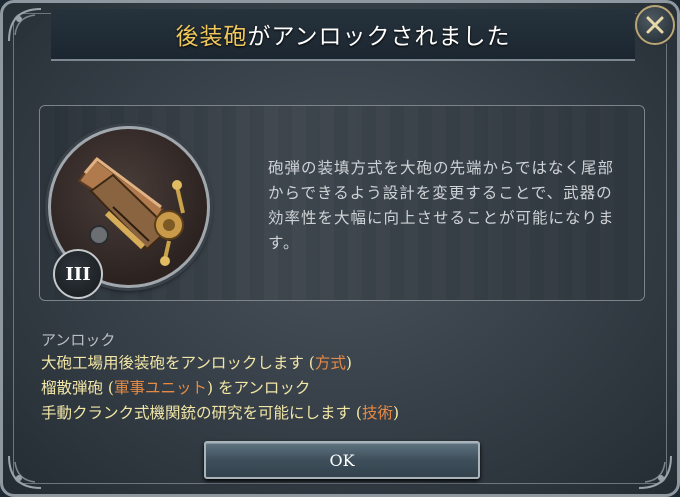  What do you see at coordinates (201, 413) in the screenshot?
I see `unlock-text: 手動クランク式機関銃の研究を可能にします (` at bounding box center [201, 413].